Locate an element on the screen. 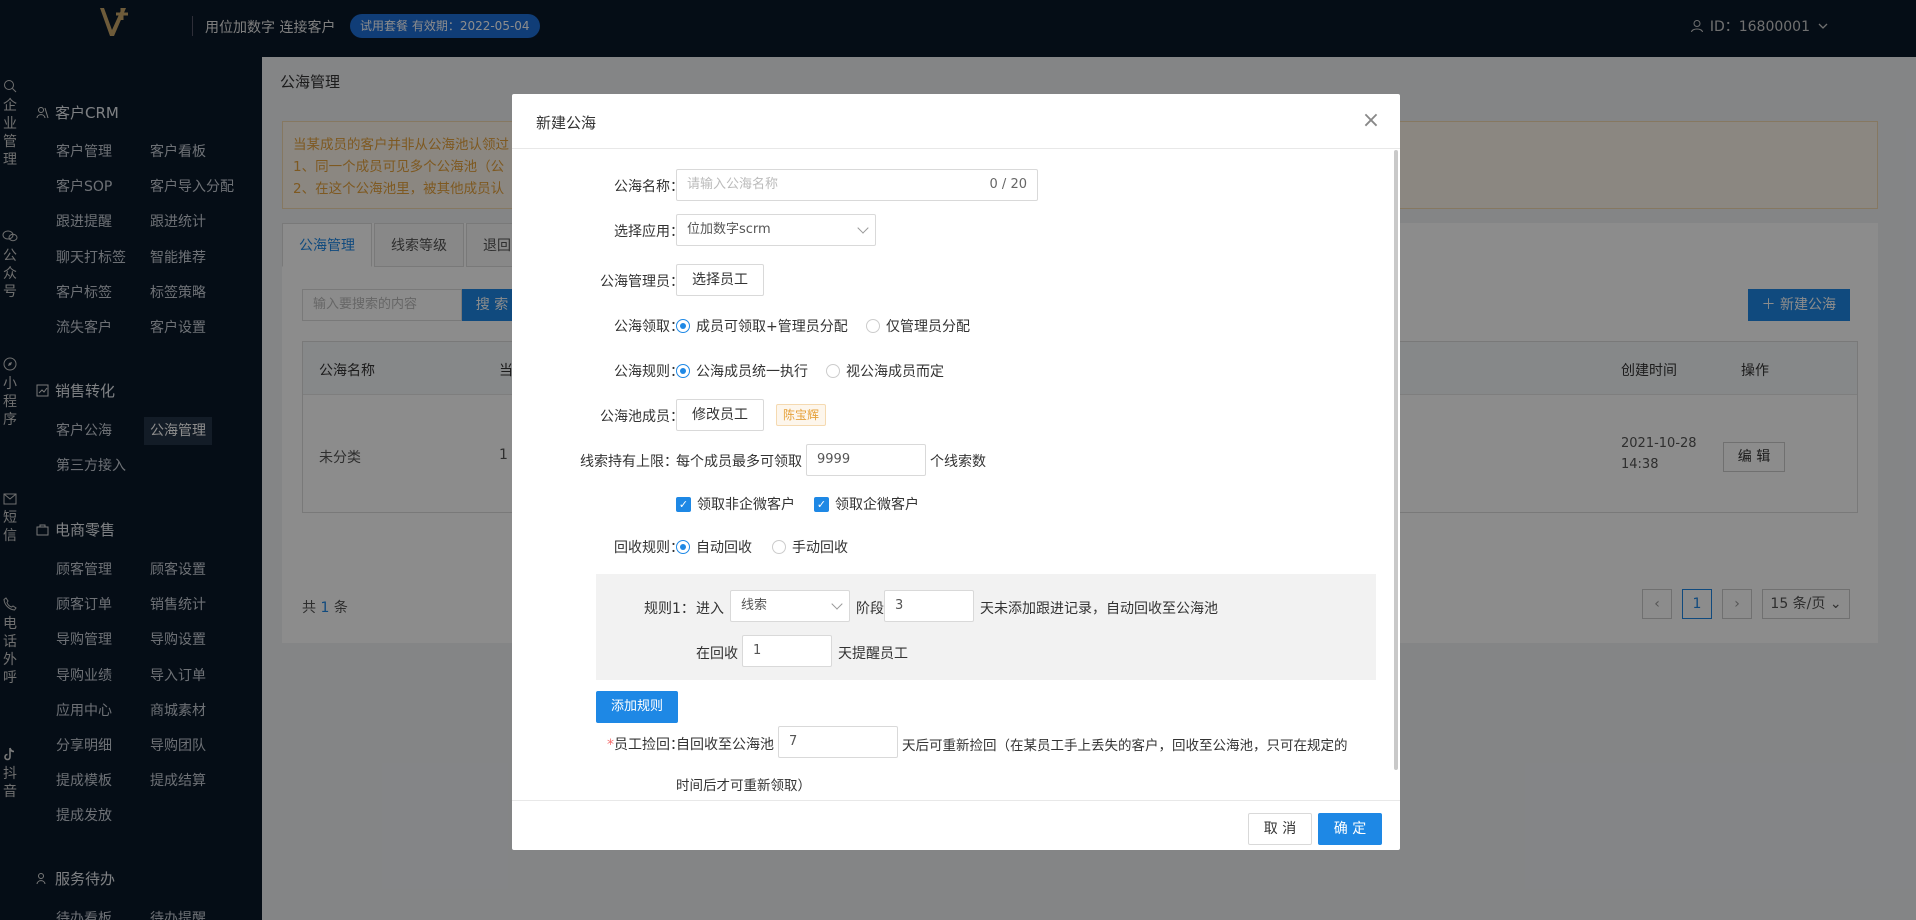 This screenshot has width=1916, height=920. checkbox-wecom-label: 领取企微客户 is located at coordinates (877, 505).